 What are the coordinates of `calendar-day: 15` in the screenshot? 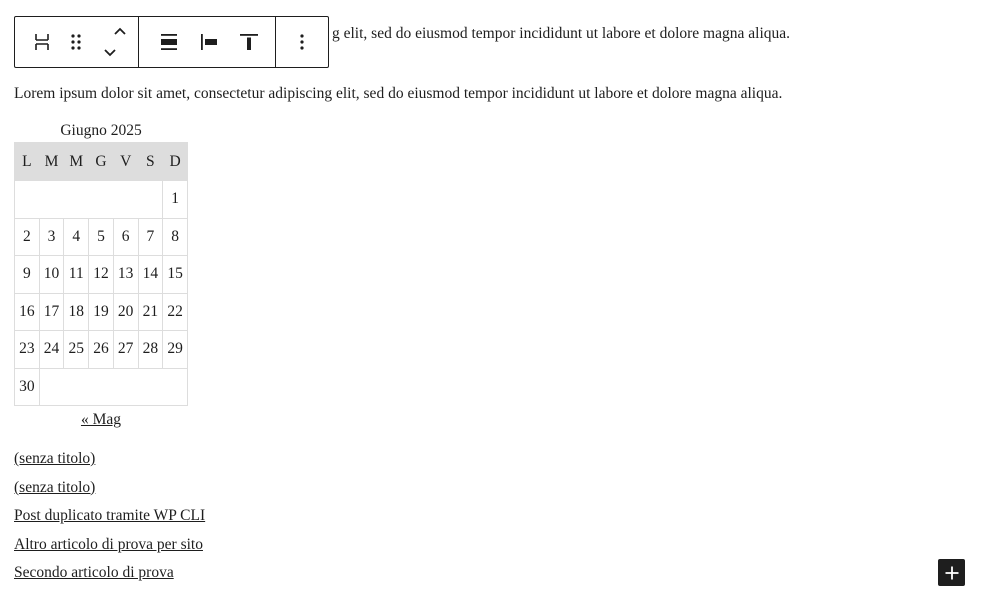 It's located at (175, 274).